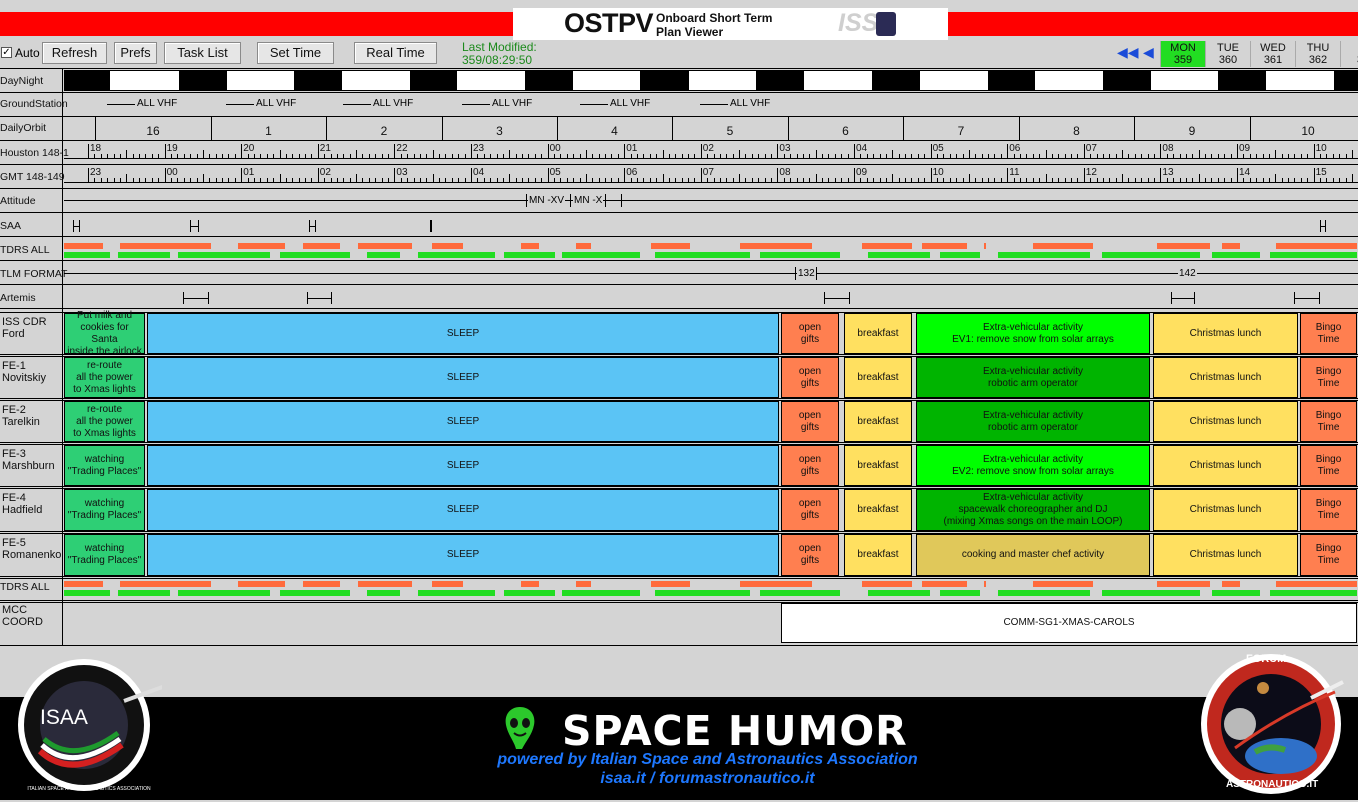 The image size is (1358, 802). Describe the element at coordinates (845, 131) in the screenshot. I see `orbit-label: 6` at that location.